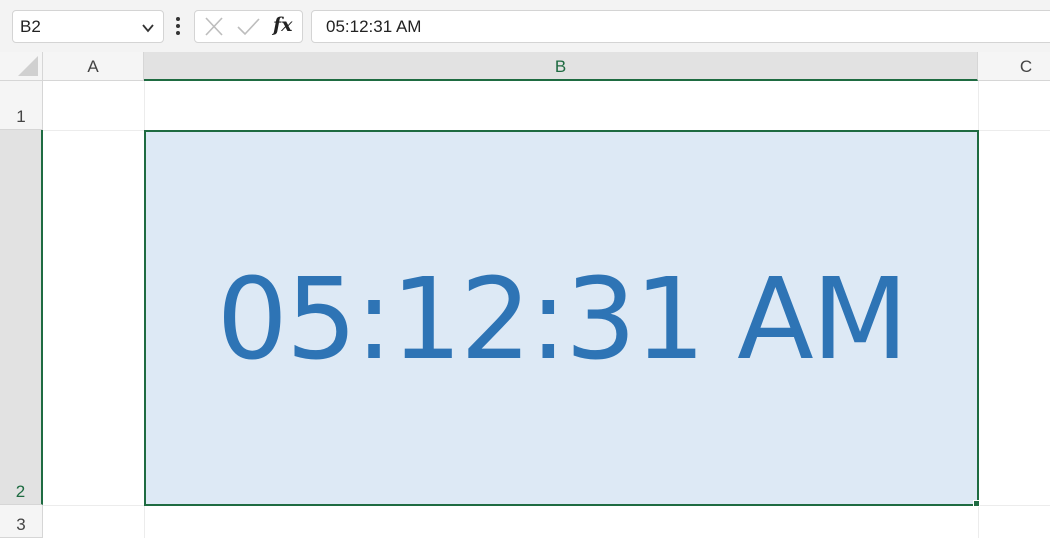  I want to click on close-icon, so click(214, 27).